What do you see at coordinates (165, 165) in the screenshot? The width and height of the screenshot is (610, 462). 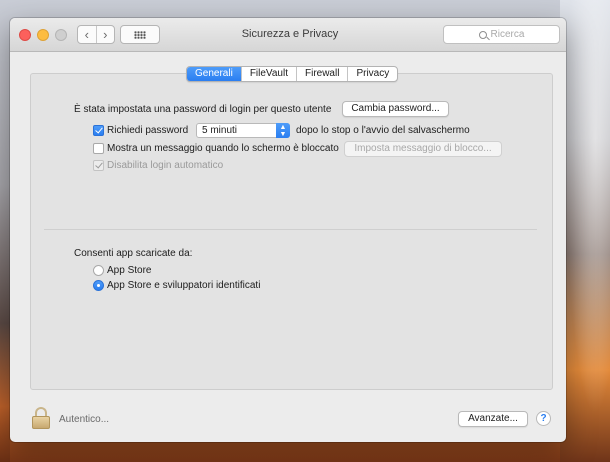 I see `disable-auto-login-label: Disabilita login automatico` at bounding box center [165, 165].